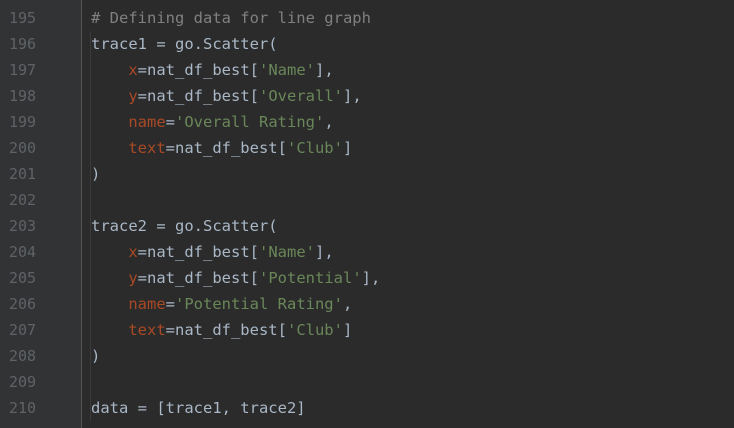 Image resolution: width=734 pixels, height=428 pixels. Describe the element at coordinates (310, 278) in the screenshot. I see `code-token-string: 'Potential'` at that location.